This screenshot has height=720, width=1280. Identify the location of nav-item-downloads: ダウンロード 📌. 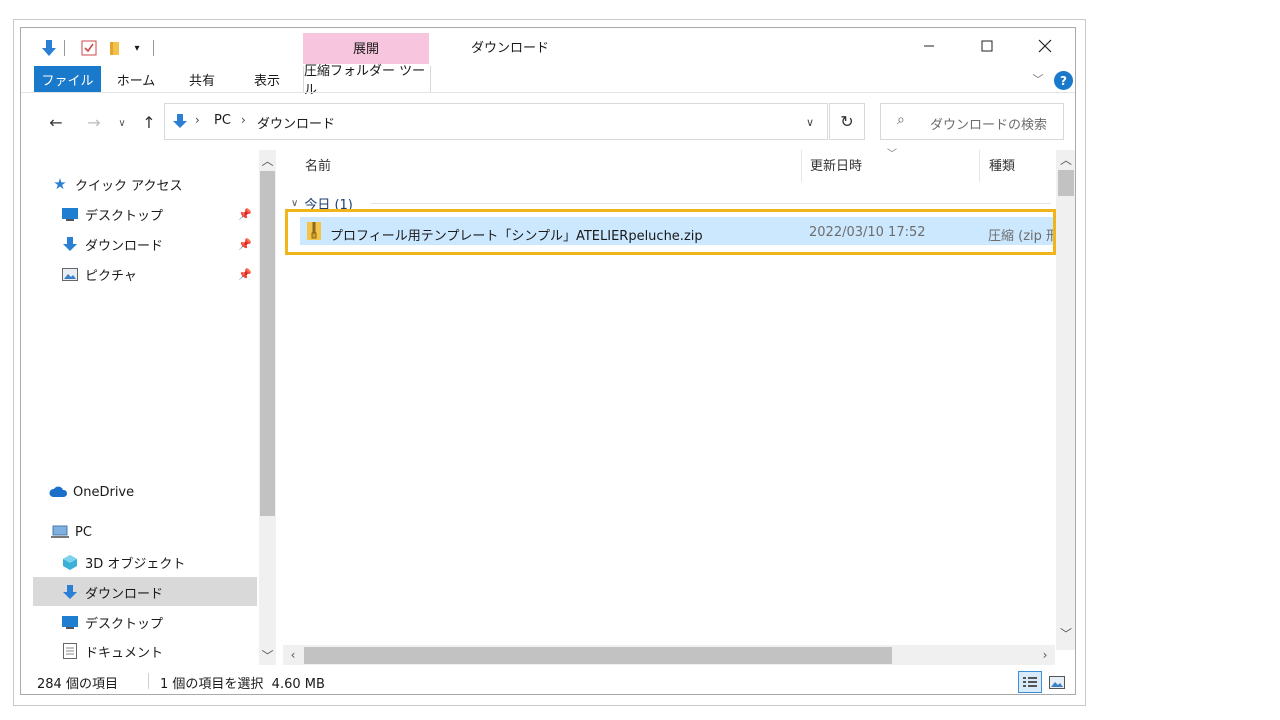
(158, 244).